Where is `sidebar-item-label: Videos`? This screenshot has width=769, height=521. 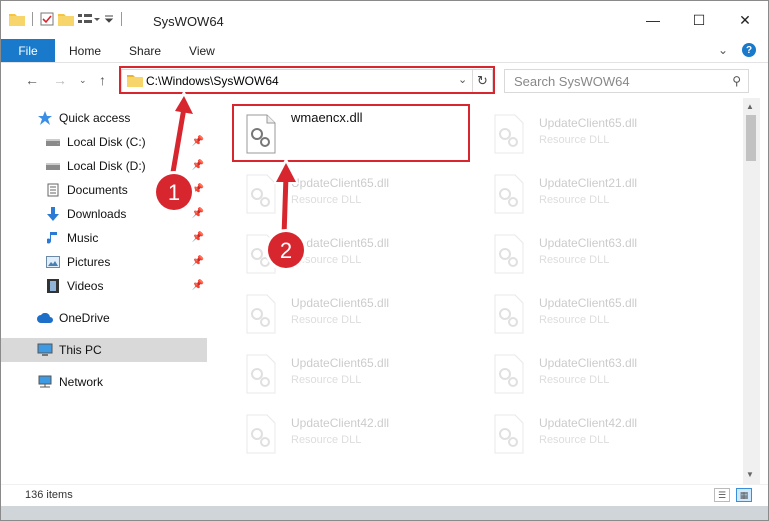
sidebar-item-label: Videos is located at coordinates (85, 286).